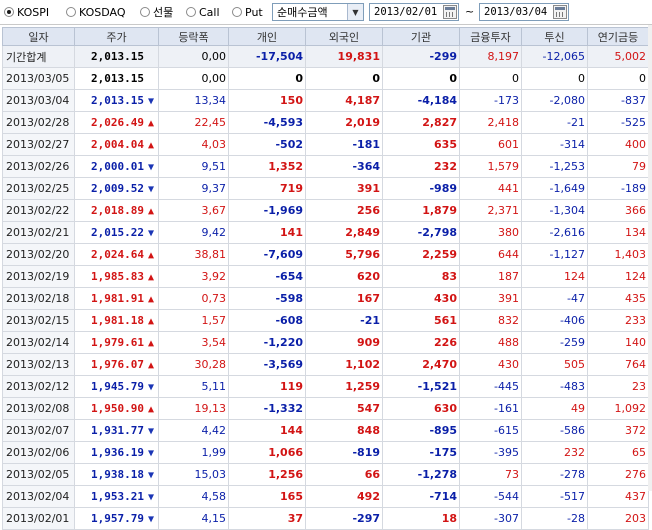  Describe the element at coordinates (344, 474) in the screenshot. I see `cell-foreign: 66` at that location.